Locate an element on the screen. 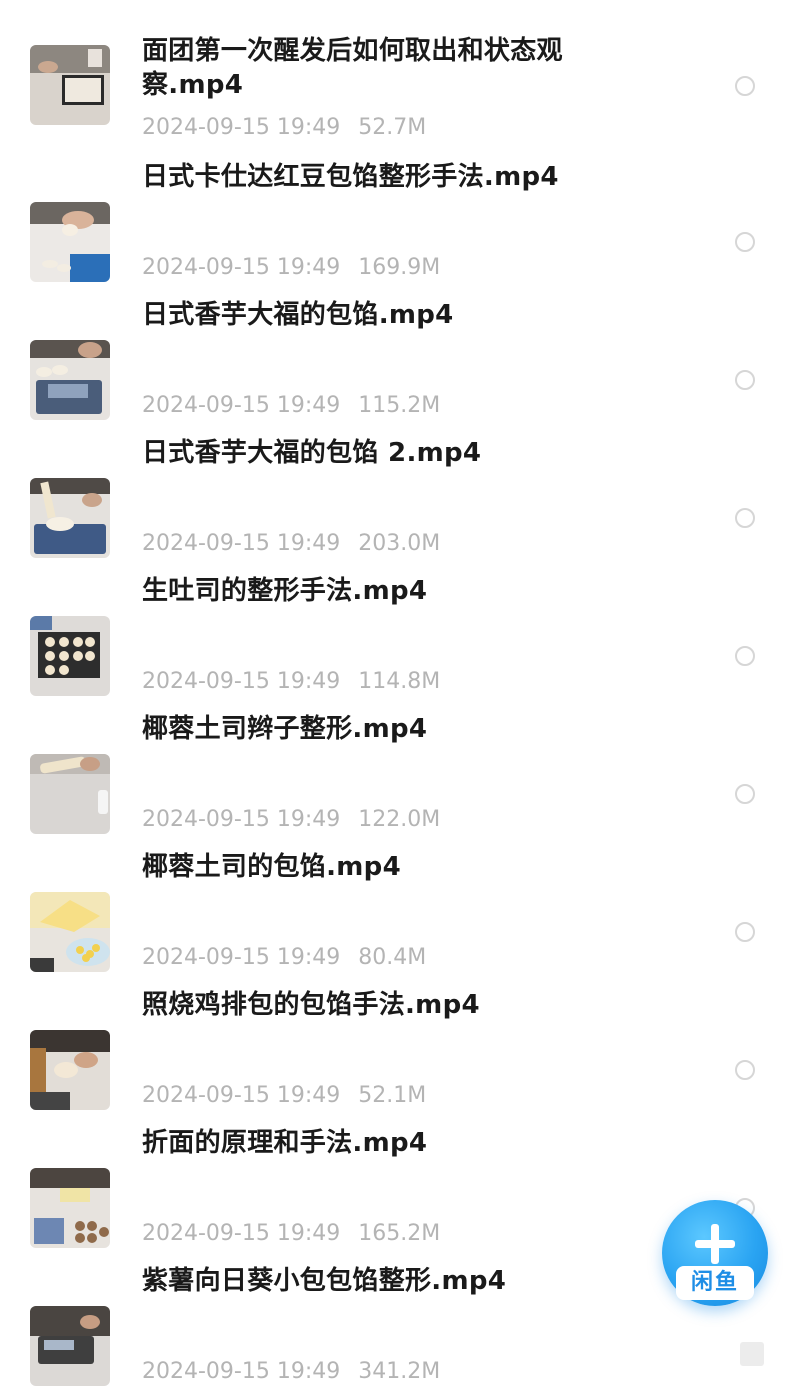  file-meta: 2024-09-15 19:49 165.2M is located at coordinates (291, 1234).